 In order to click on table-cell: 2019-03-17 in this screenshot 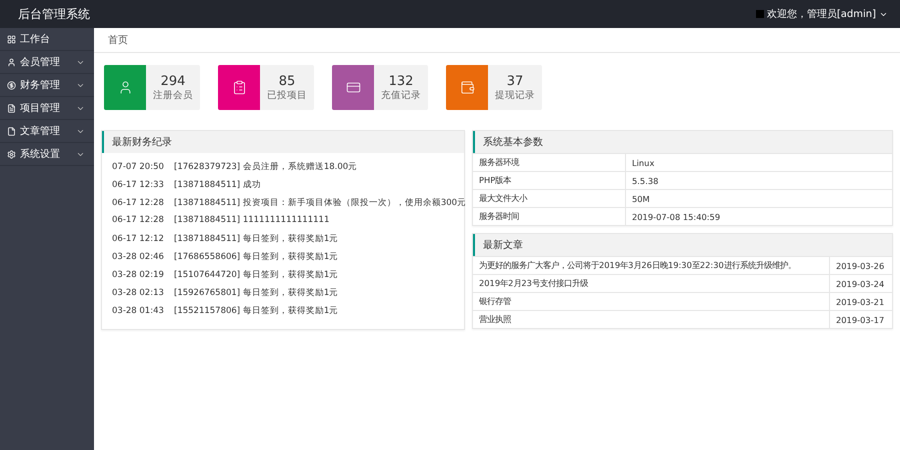, I will do `click(861, 319)`.